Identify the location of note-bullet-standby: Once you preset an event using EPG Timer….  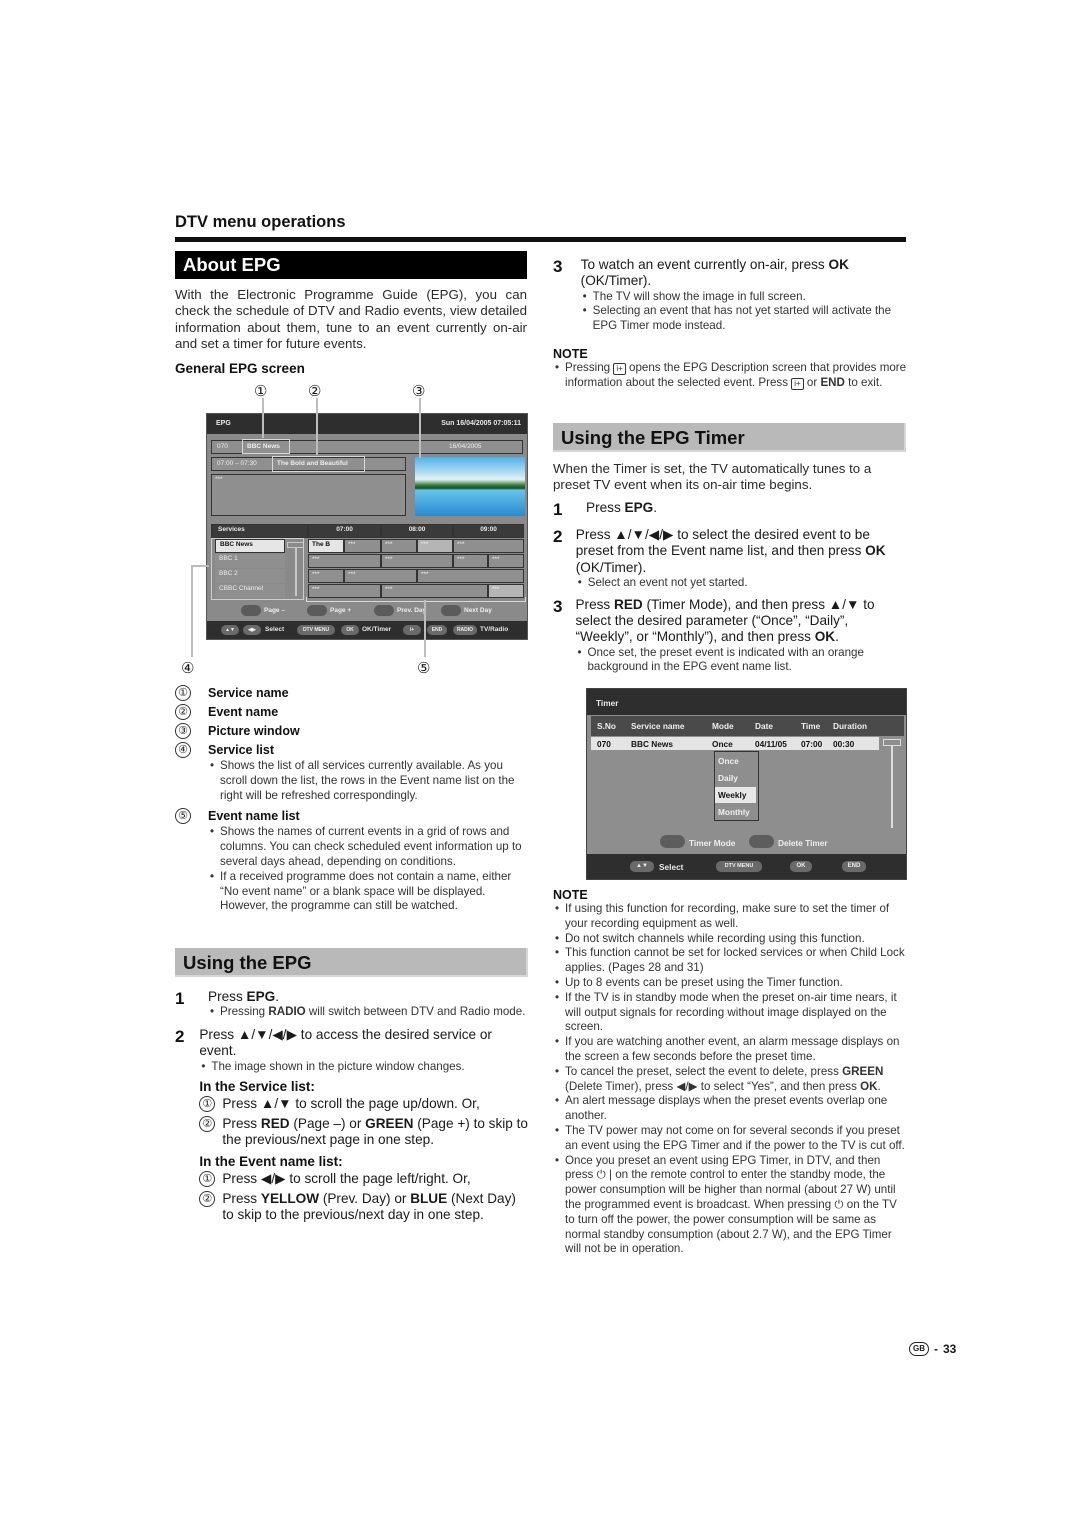
(730, 1206).